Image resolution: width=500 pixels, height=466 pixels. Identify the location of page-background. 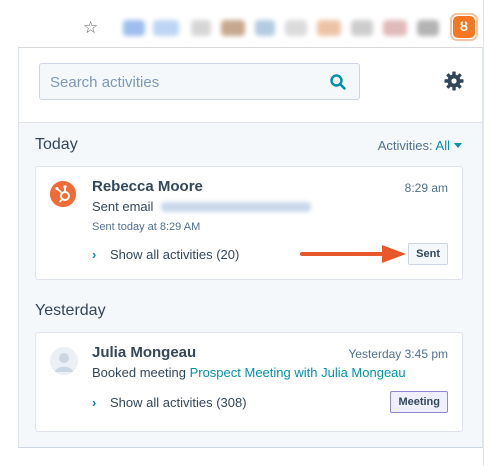
(491, 233).